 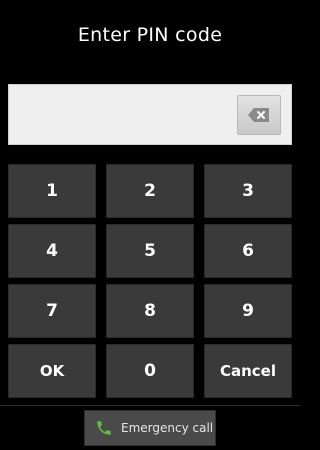 What do you see at coordinates (167, 428) in the screenshot?
I see `emergency-call-label: Emergency call` at bounding box center [167, 428].